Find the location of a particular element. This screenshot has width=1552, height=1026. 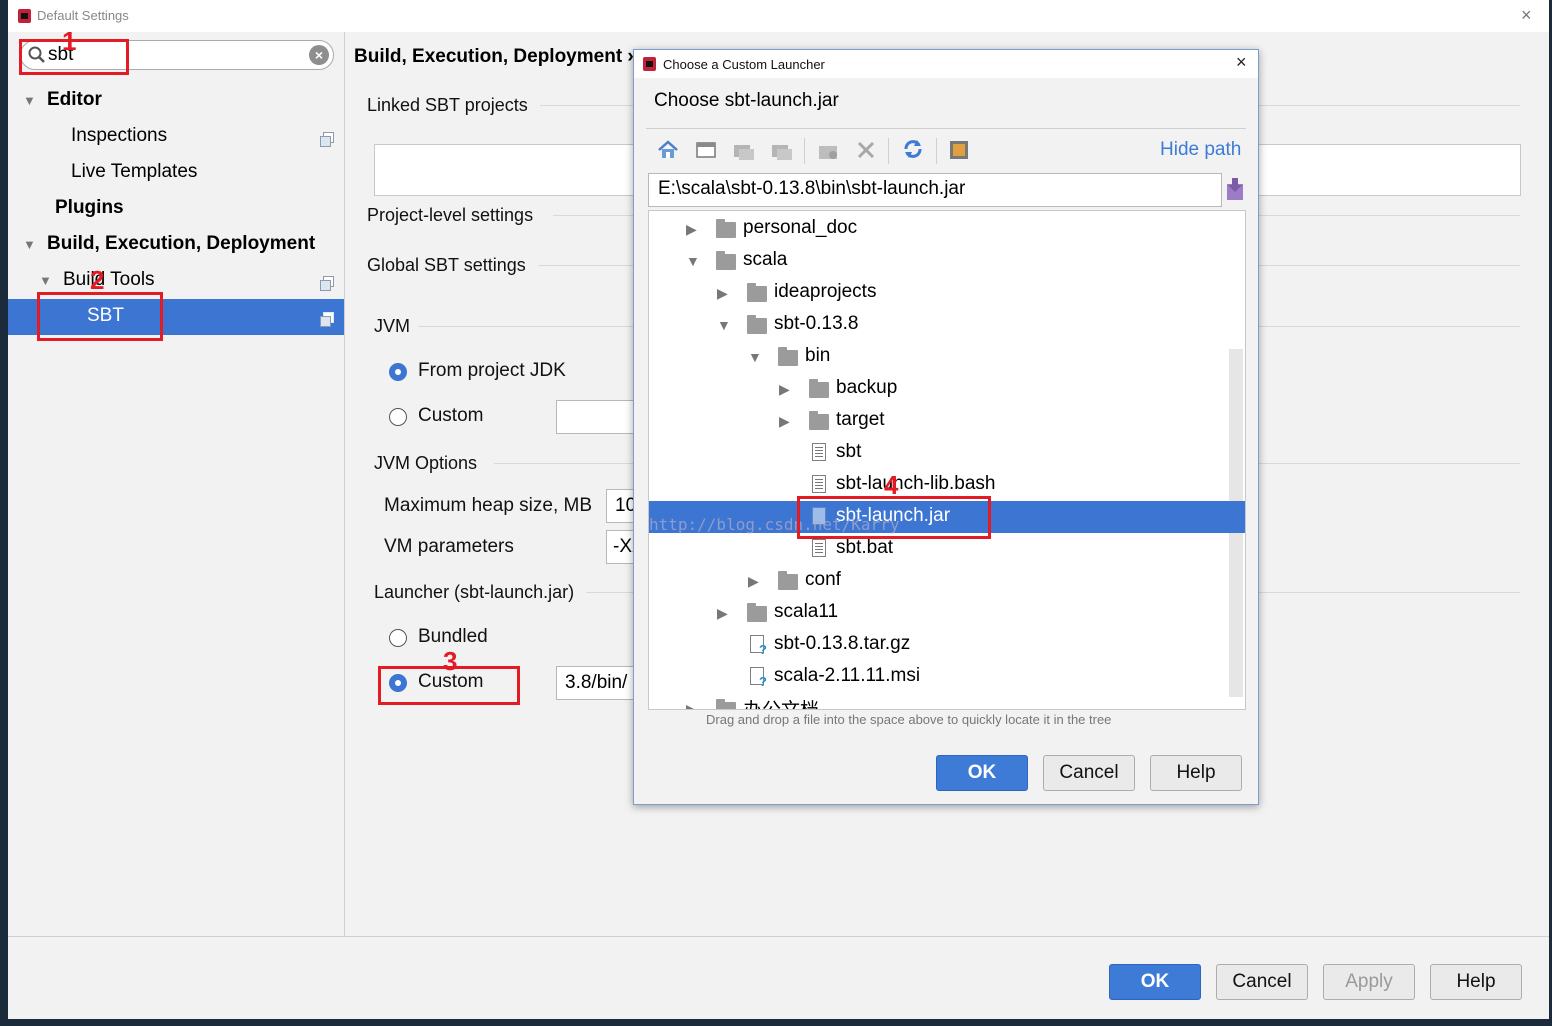

annotation-number-2: 2 is located at coordinates (97, 280).